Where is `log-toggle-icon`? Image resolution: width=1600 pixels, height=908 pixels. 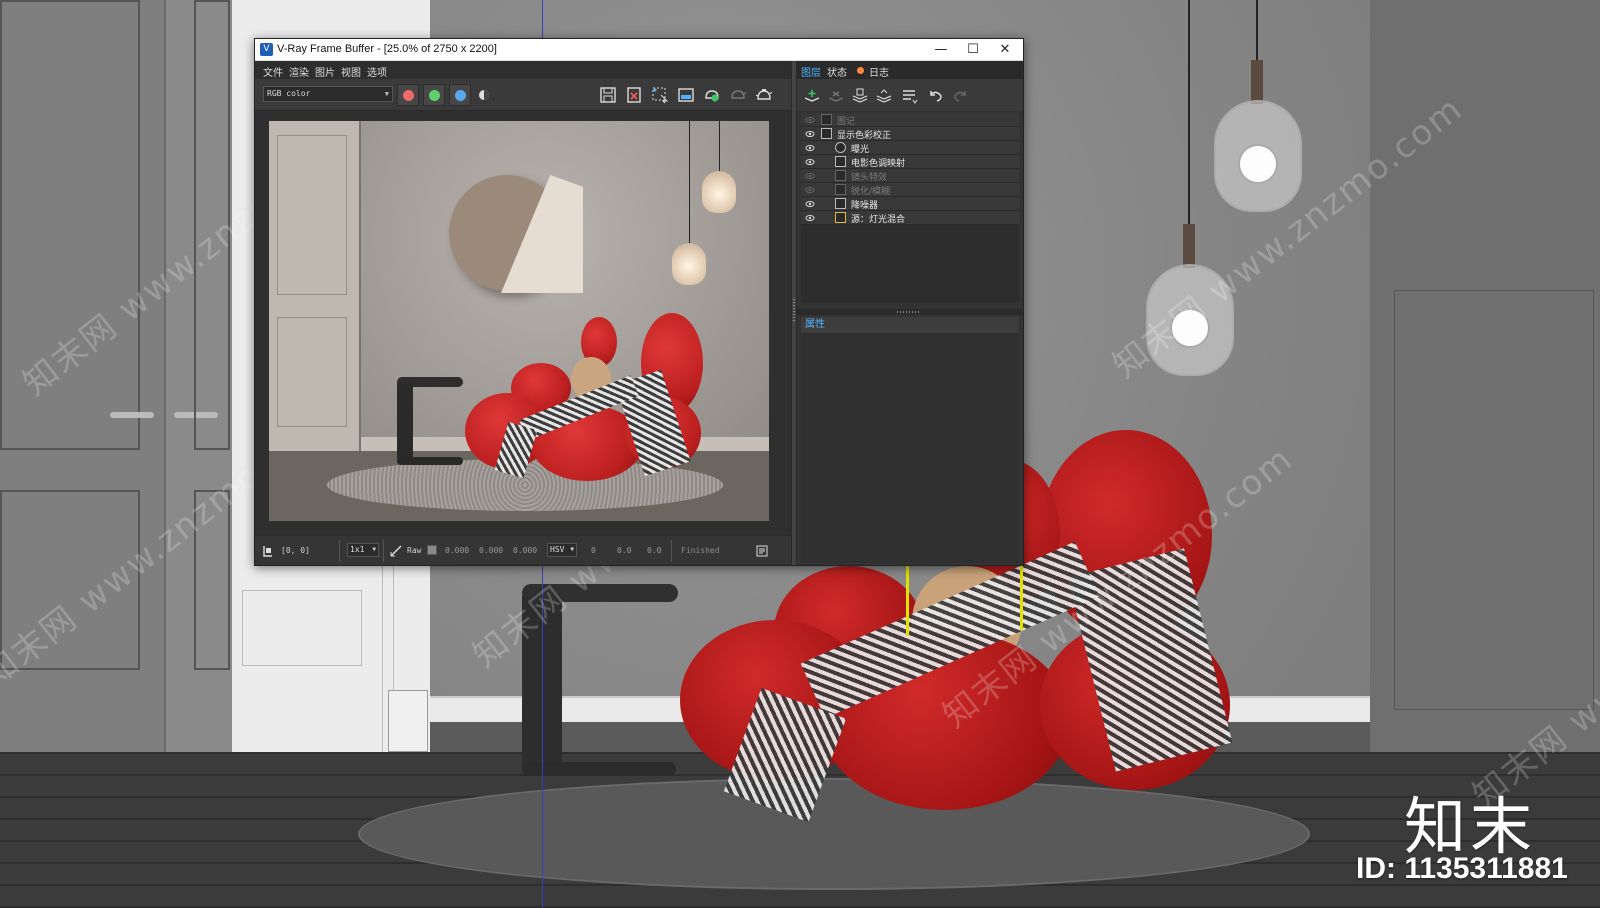 log-toggle-icon is located at coordinates (762, 551).